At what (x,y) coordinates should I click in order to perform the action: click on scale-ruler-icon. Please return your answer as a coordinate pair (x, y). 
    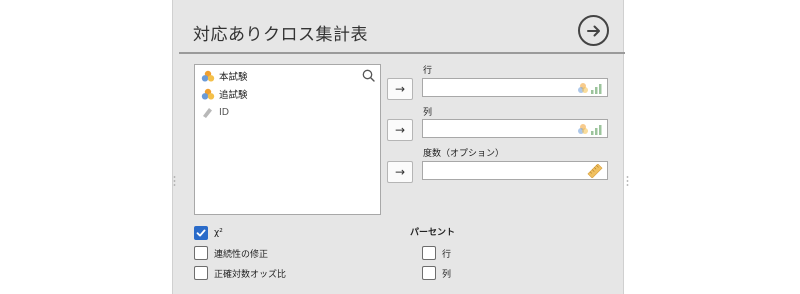
    Looking at the image, I should click on (595, 171).